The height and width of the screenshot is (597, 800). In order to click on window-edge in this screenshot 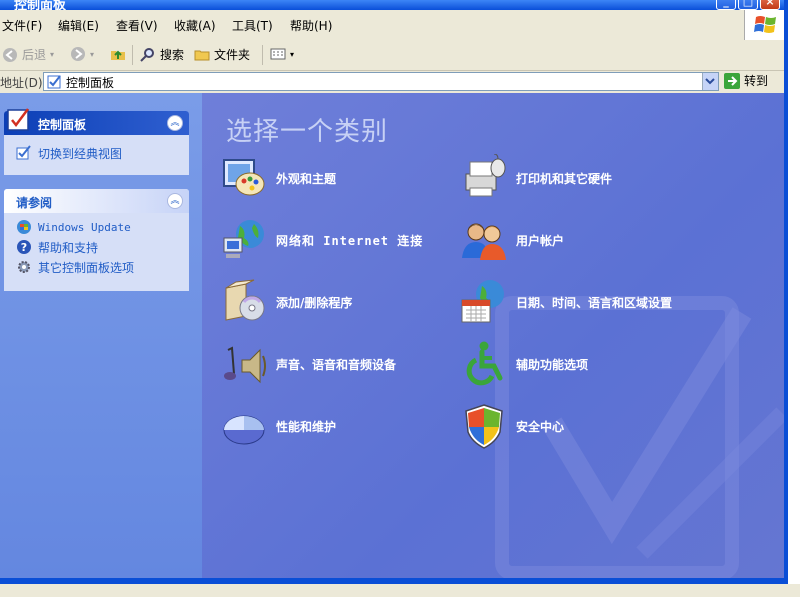, I will do `click(786, 298)`.